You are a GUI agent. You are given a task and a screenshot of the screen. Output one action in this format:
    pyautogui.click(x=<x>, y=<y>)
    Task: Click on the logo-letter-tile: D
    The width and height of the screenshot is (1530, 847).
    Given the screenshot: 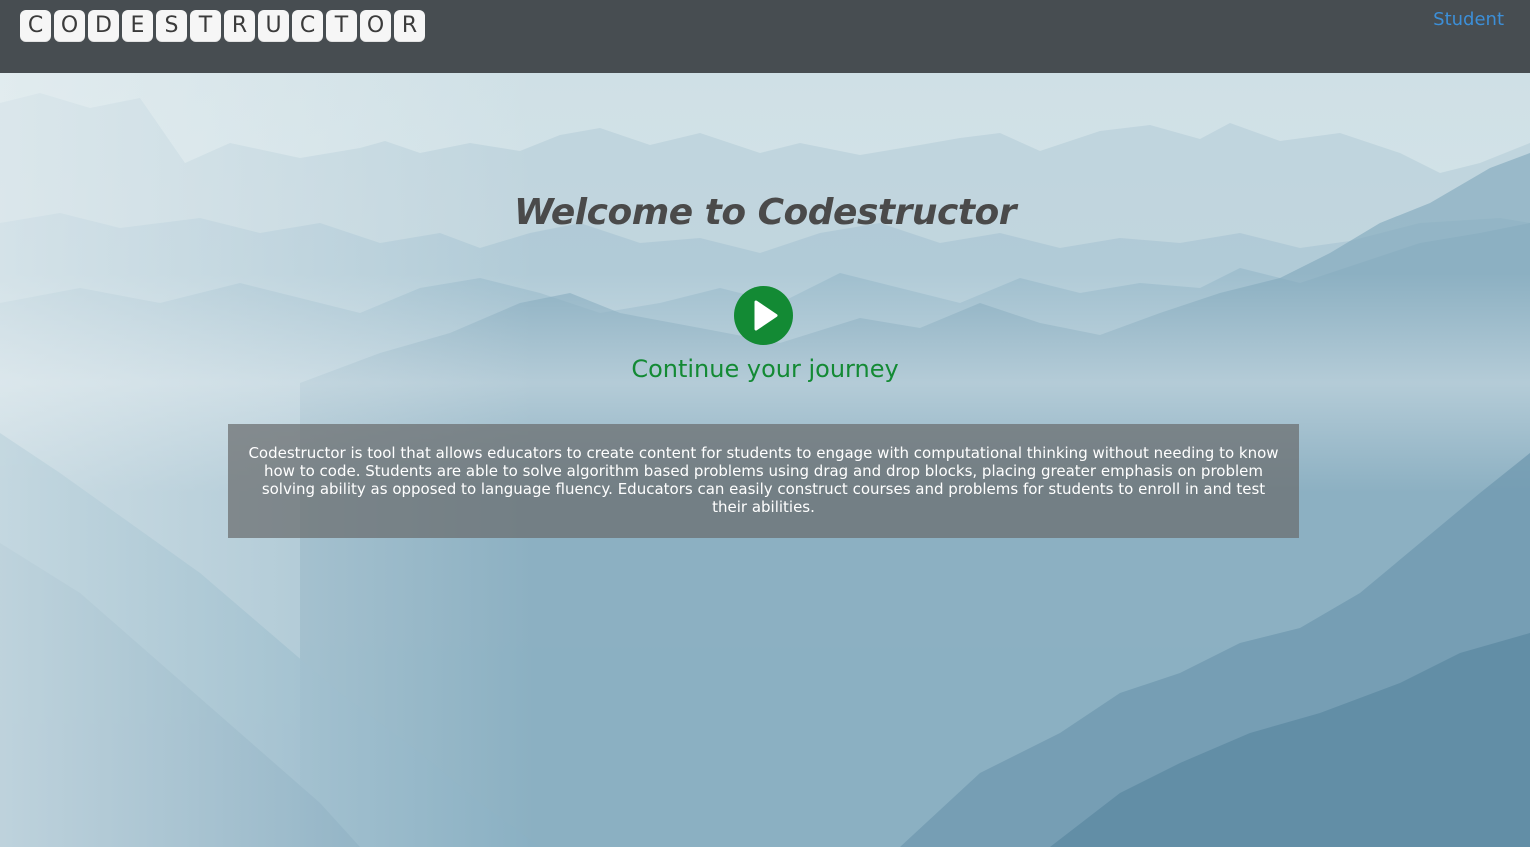 What is the action you would take?
    pyautogui.click(x=103, y=26)
    